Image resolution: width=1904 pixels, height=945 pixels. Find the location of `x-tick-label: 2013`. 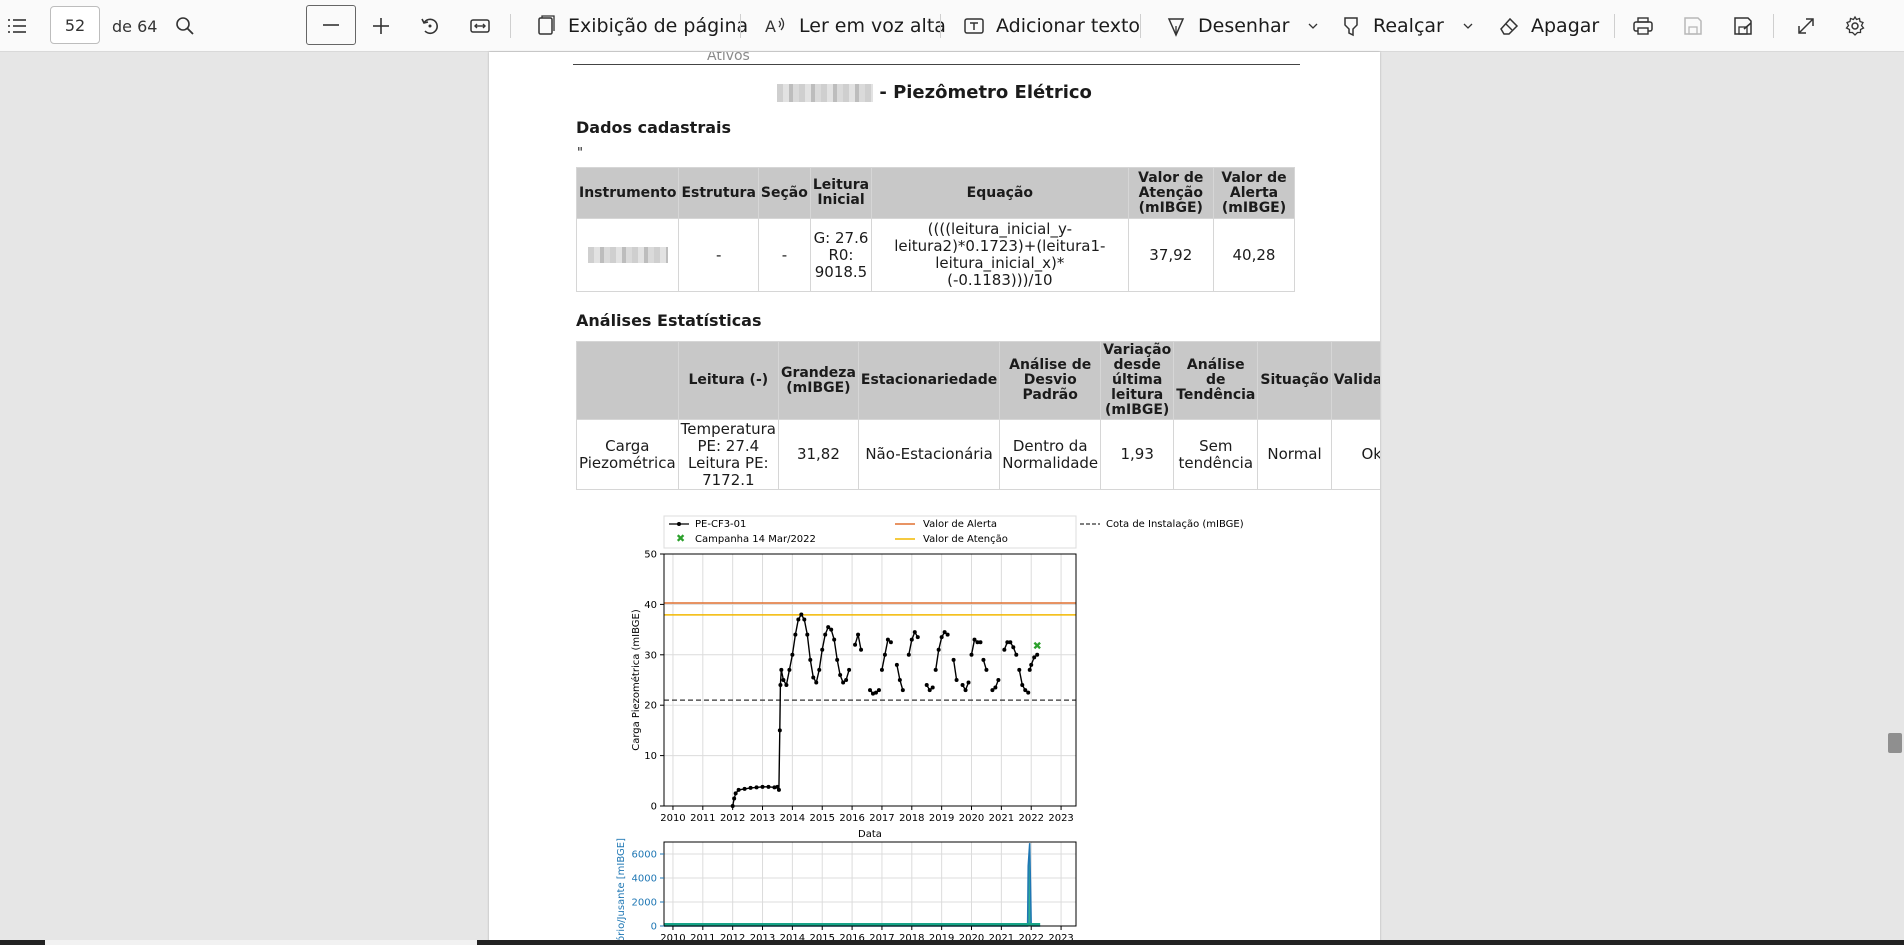

x-tick-label: 2013 is located at coordinates (762, 818).